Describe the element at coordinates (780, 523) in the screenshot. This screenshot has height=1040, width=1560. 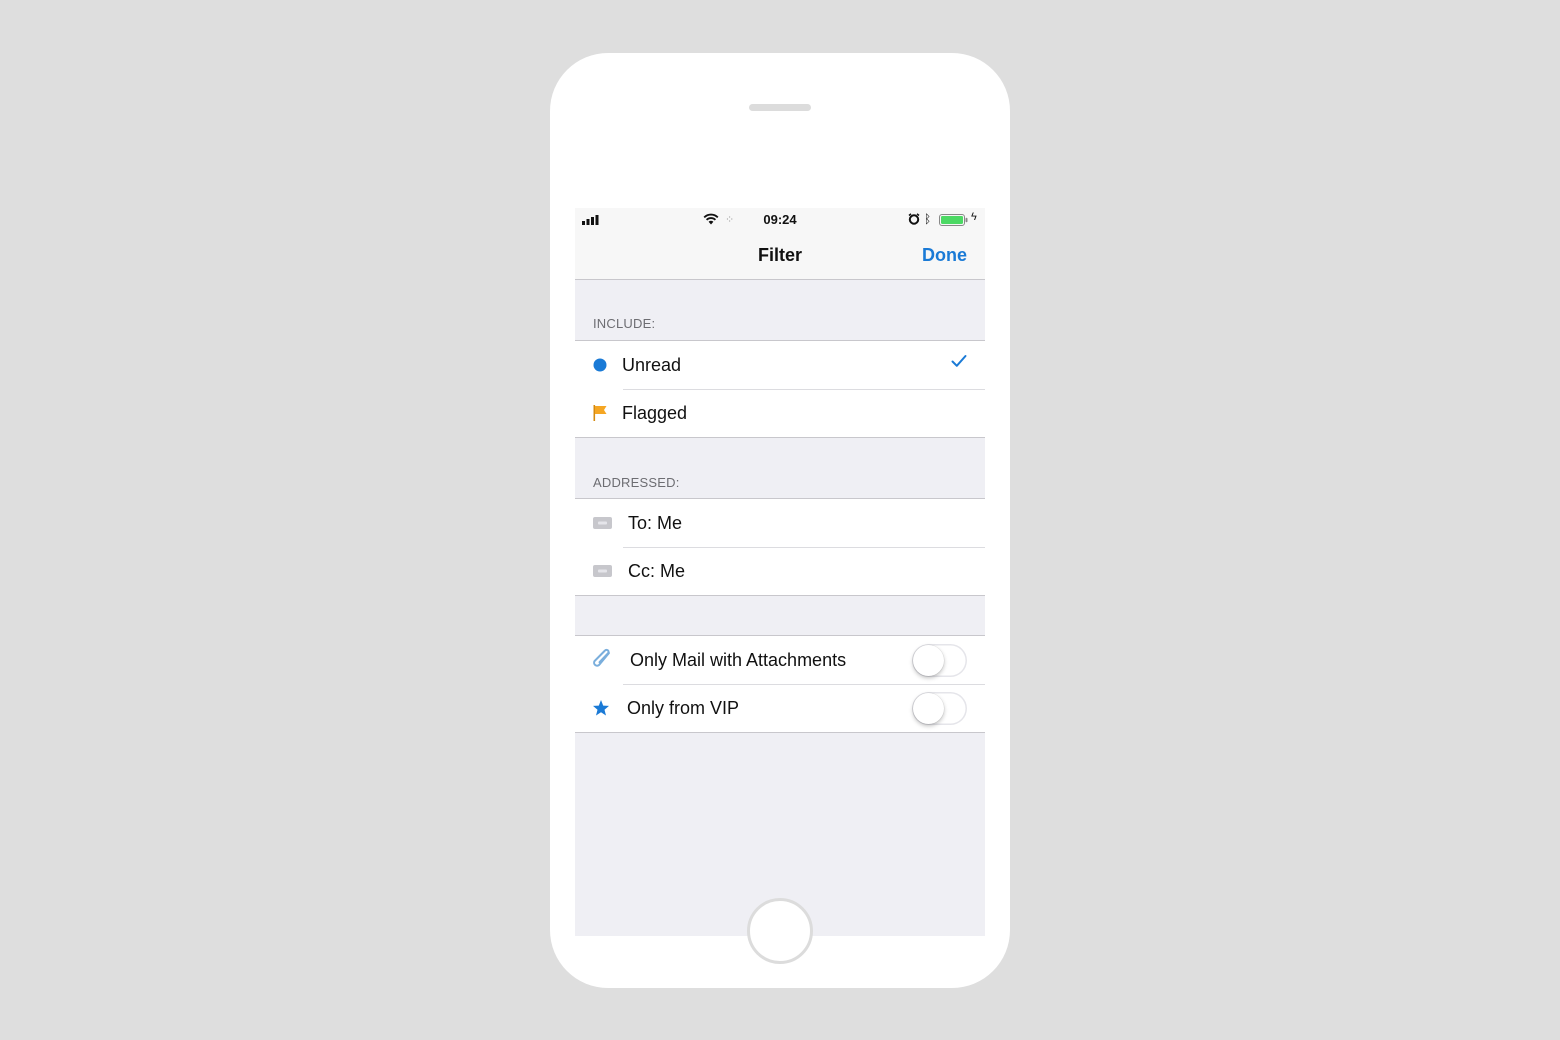
I see `filter-row-to-me: To: Me` at that location.